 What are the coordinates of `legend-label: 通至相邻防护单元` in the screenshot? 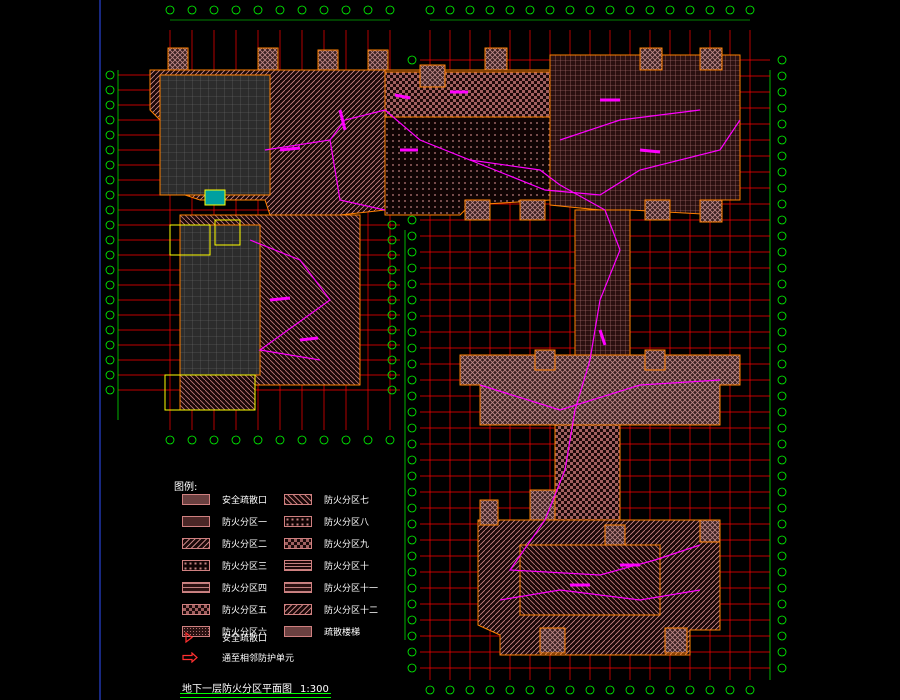 It's located at (258, 658).